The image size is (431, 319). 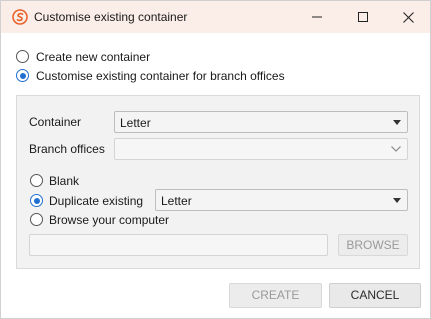 I want to click on minimize-button, so click(x=317, y=17).